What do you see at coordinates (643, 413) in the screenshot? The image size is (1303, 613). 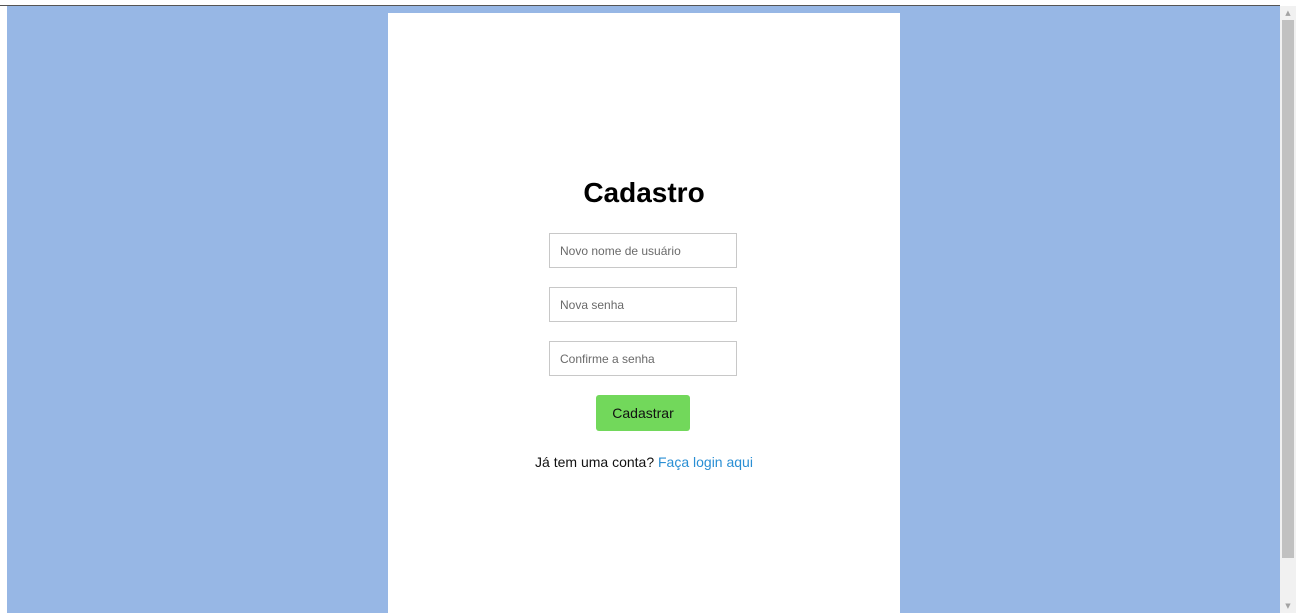 I see `signup-button: Cadastrar` at bounding box center [643, 413].